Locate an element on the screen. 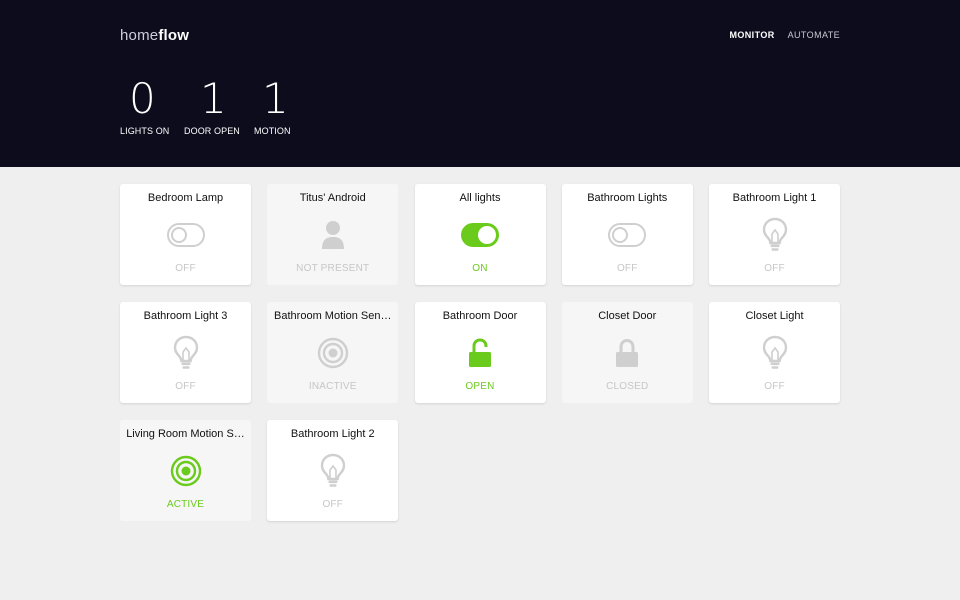 This screenshot has height=600, width=960. device-tile-0: Bedroom Lamp OFF is located at coordinates (185, 234).